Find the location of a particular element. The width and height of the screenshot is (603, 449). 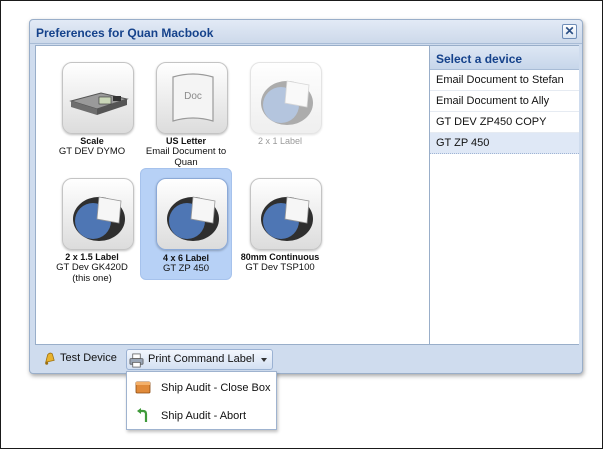

device-tile-scale: Scale GT DEV DYMO is located at coordinates (92, 108).